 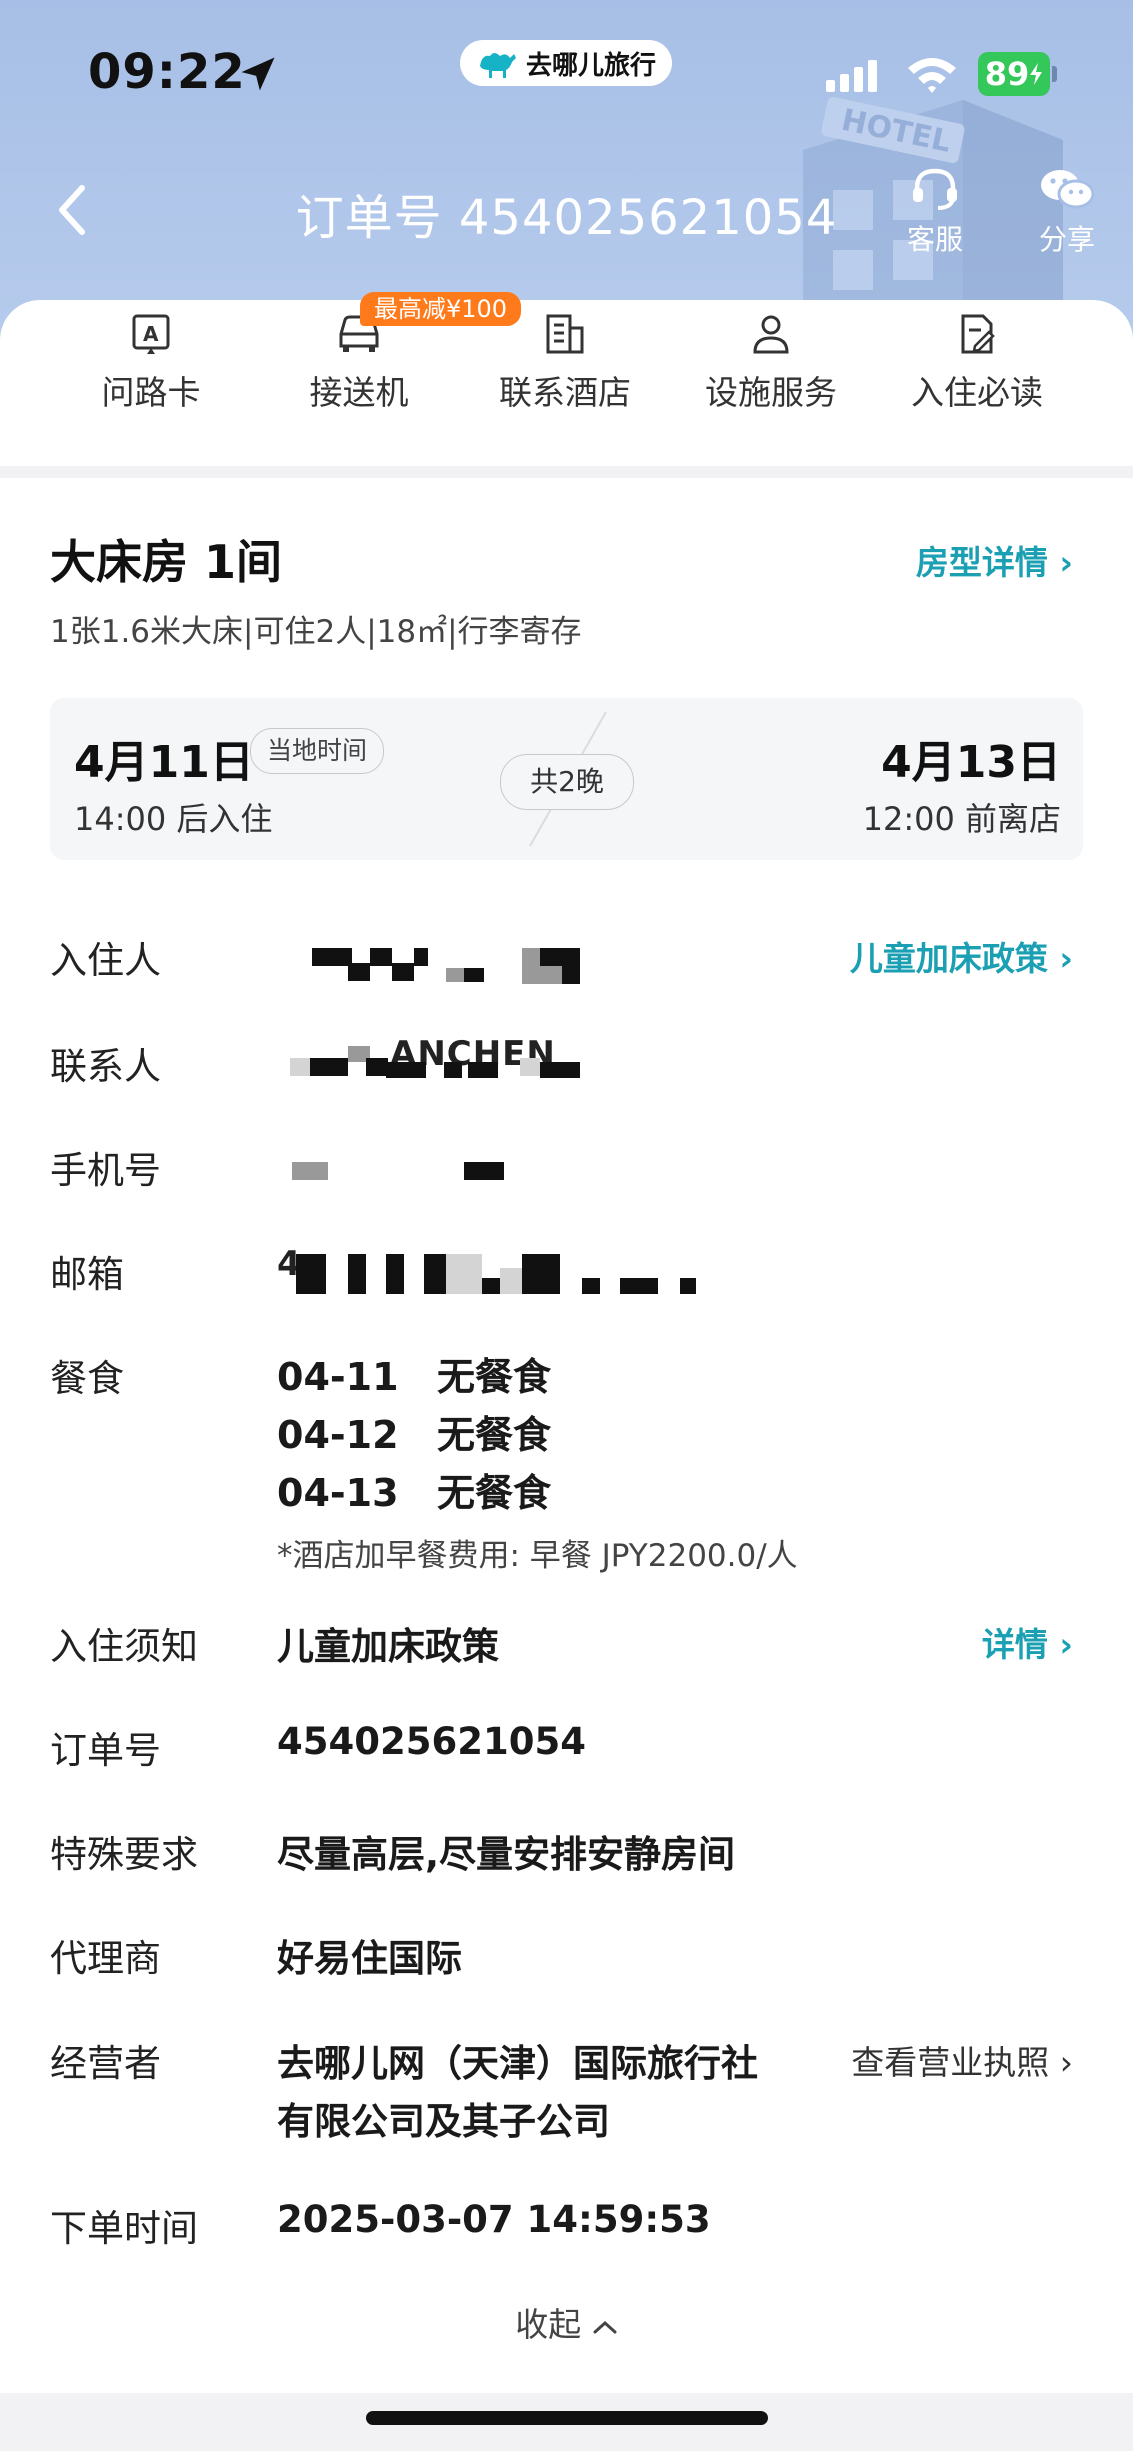 What do you see at coordinates (1054, 74) in the screenshot?
I see `battery-tip` at bounding box center [1054, 74].